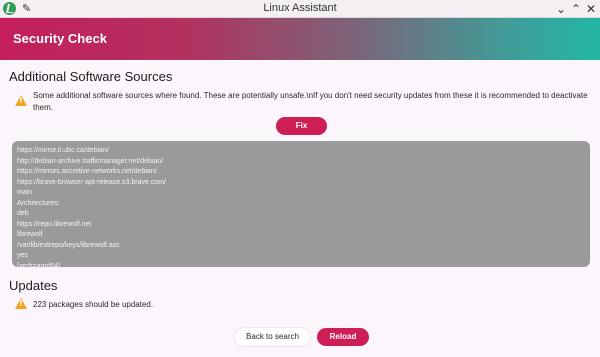 This screenshot has width=600, height=357. I want to click on source-line: [arch=amd64], so click(38, 266).